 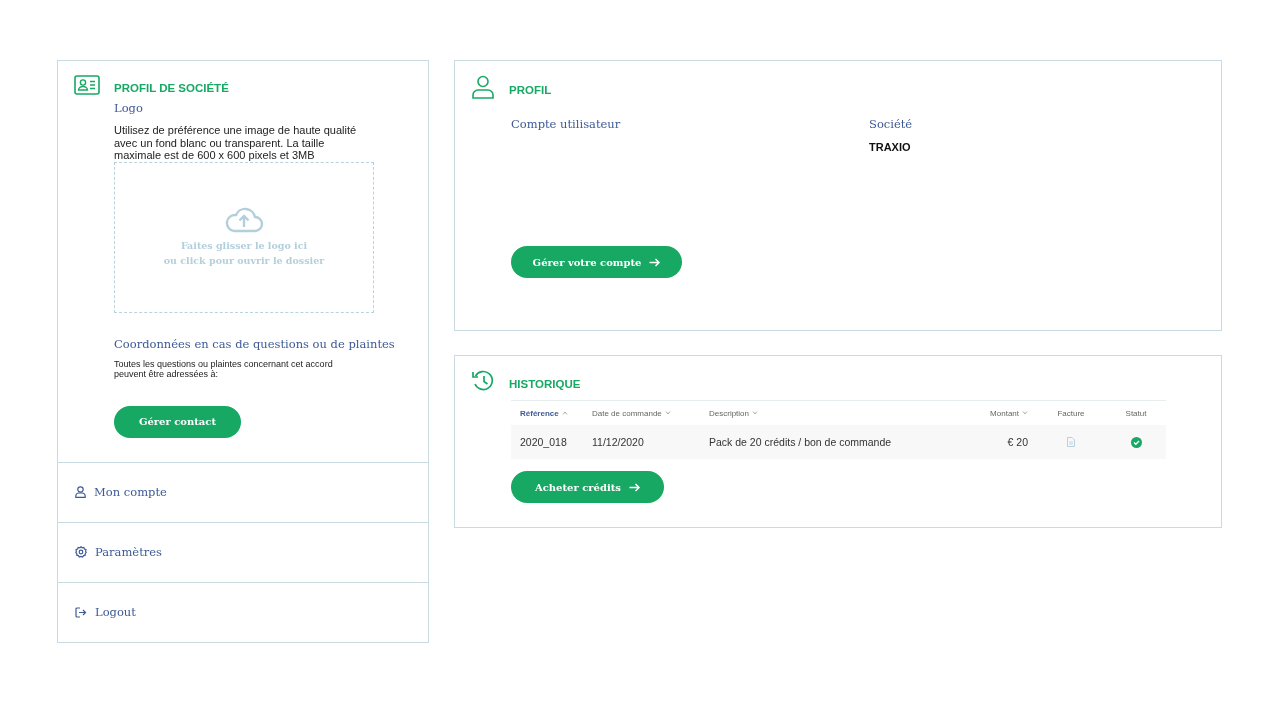 What do you see at coordinates (544, 442) in the screenshot?
I see `table-cell-text: 2020_018` at bounding box center [544, 442].